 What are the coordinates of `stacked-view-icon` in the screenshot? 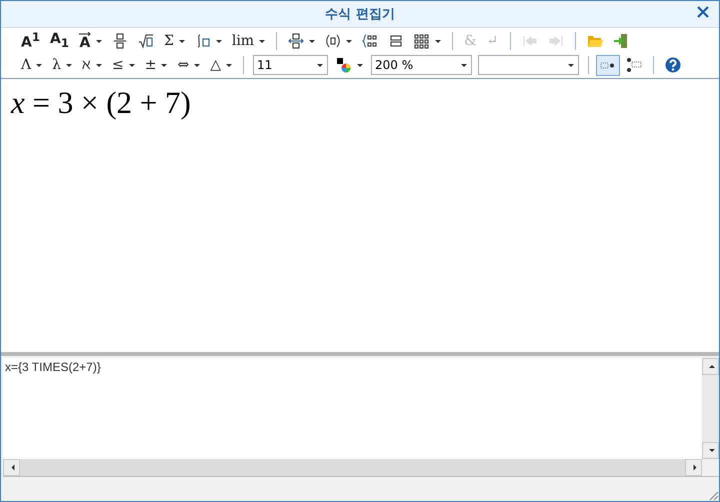 It's located at (634, 65).